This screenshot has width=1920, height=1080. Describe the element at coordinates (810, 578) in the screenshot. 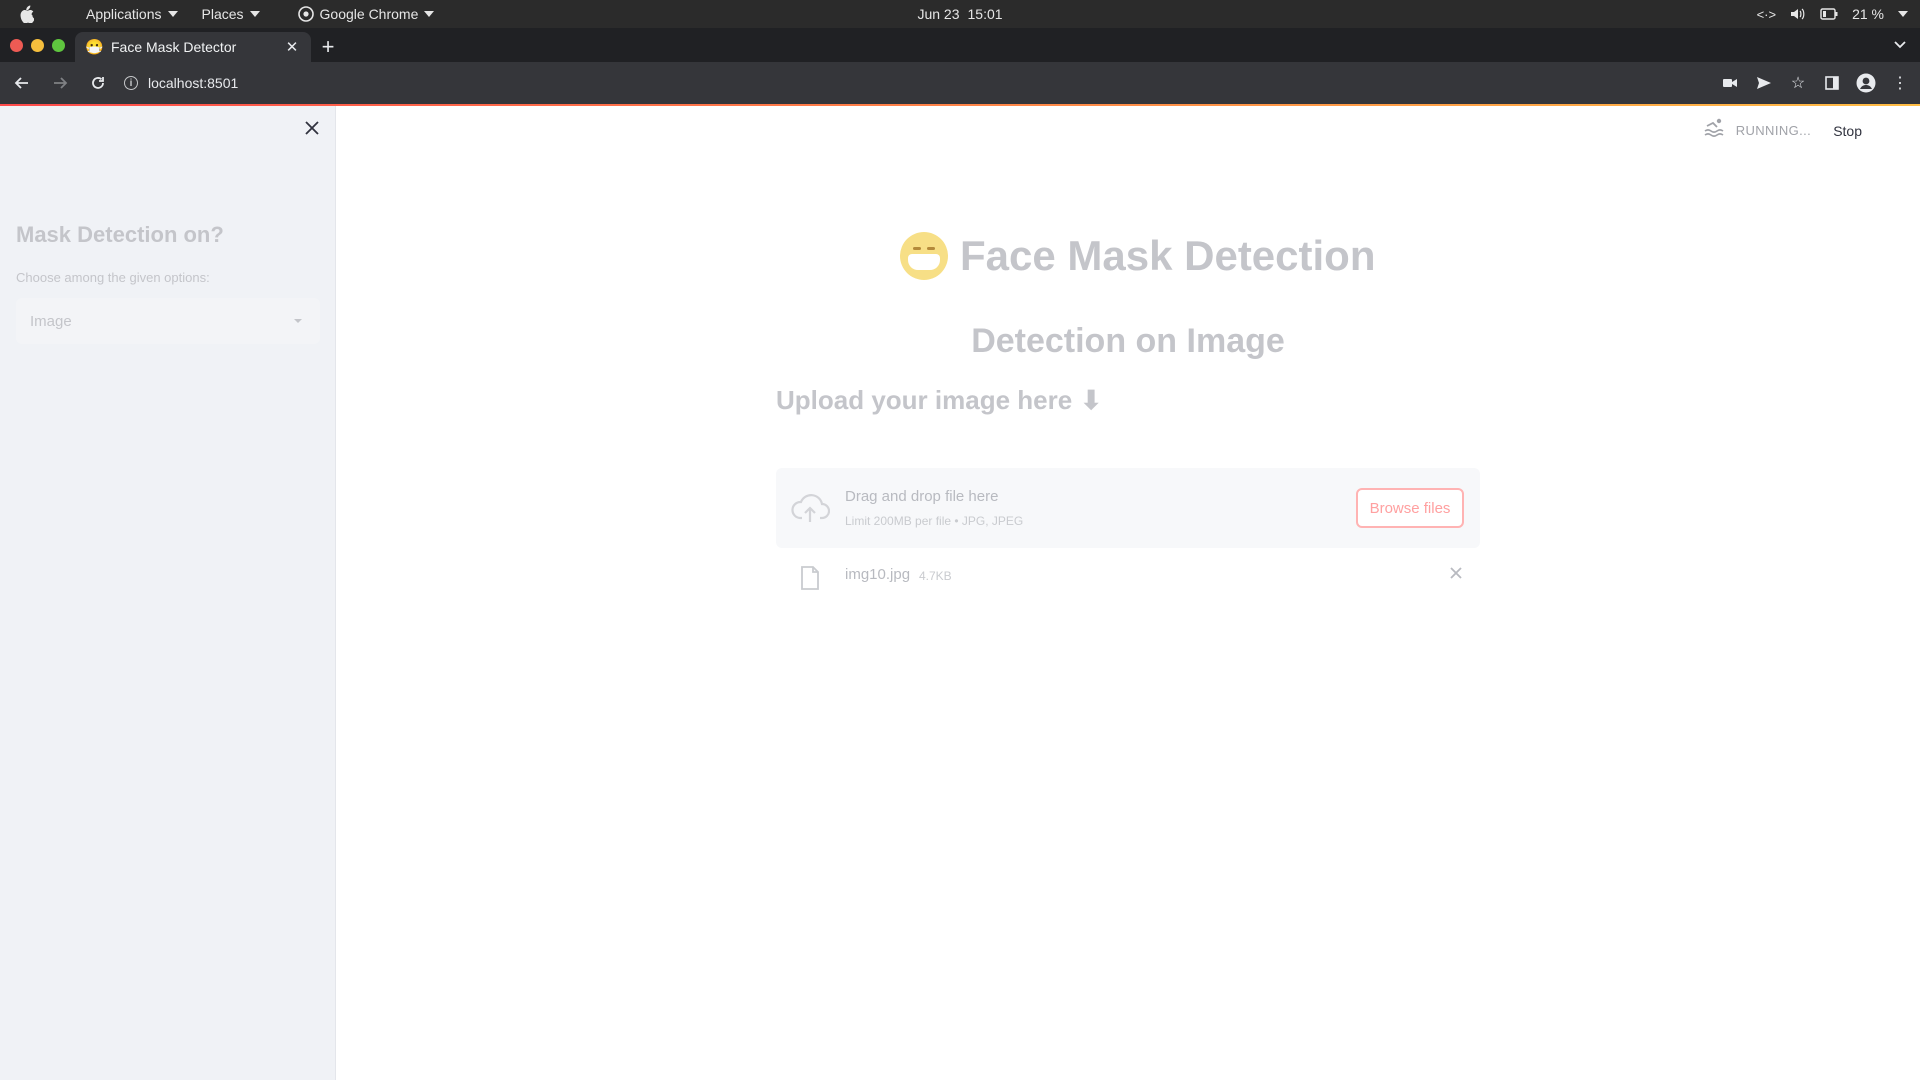

I see `file-icon` at that location.